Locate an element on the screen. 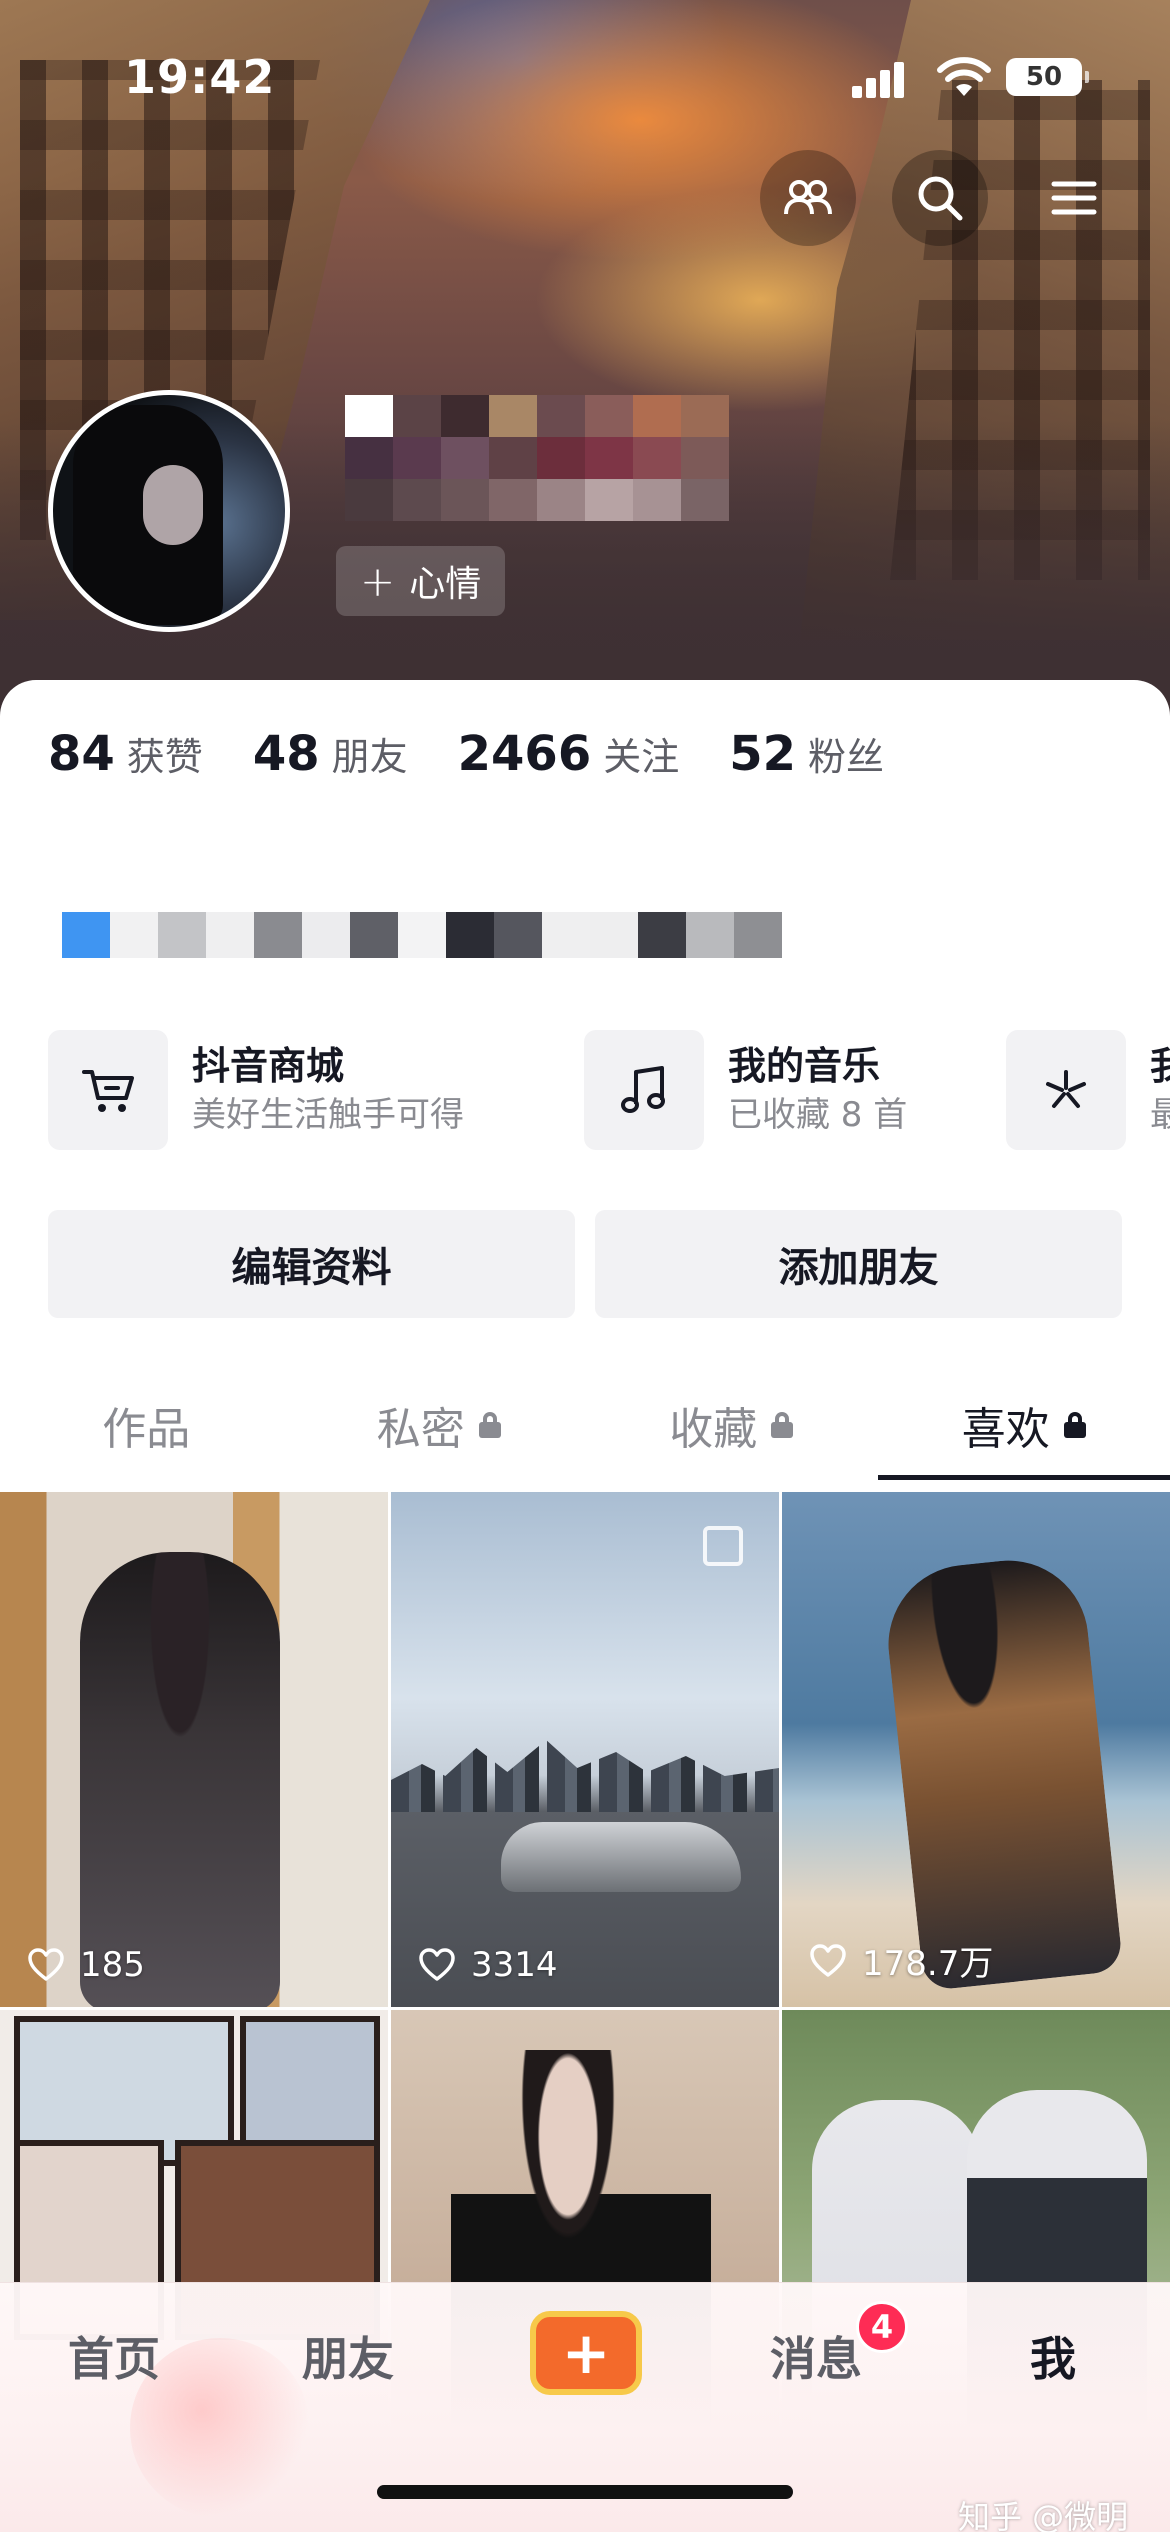 The image size is (1170, 2532). avatar is located at coordinates (169, 511).